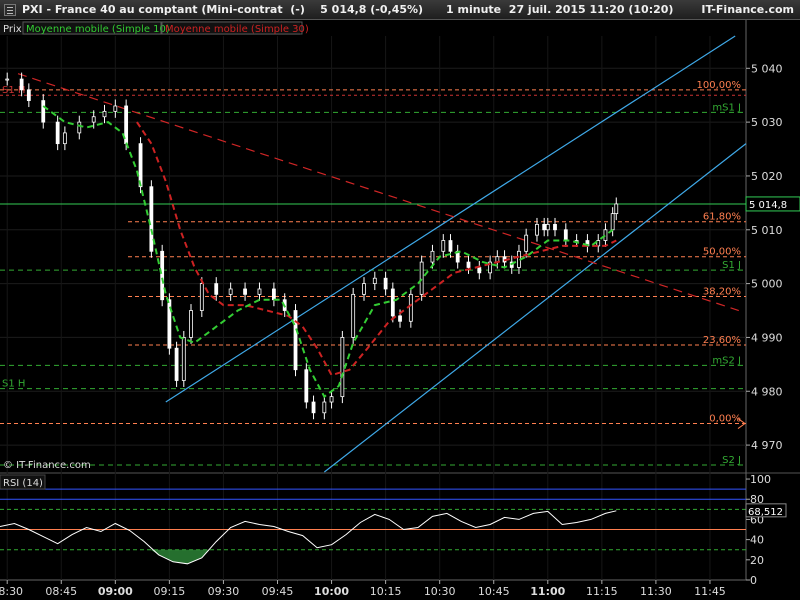 Image resolution: width=800 pixels, height=600 pixels. Describe the element at coordinates (767, 337) in the screenshot. I see `y-tick-label: 4 990` at that location.